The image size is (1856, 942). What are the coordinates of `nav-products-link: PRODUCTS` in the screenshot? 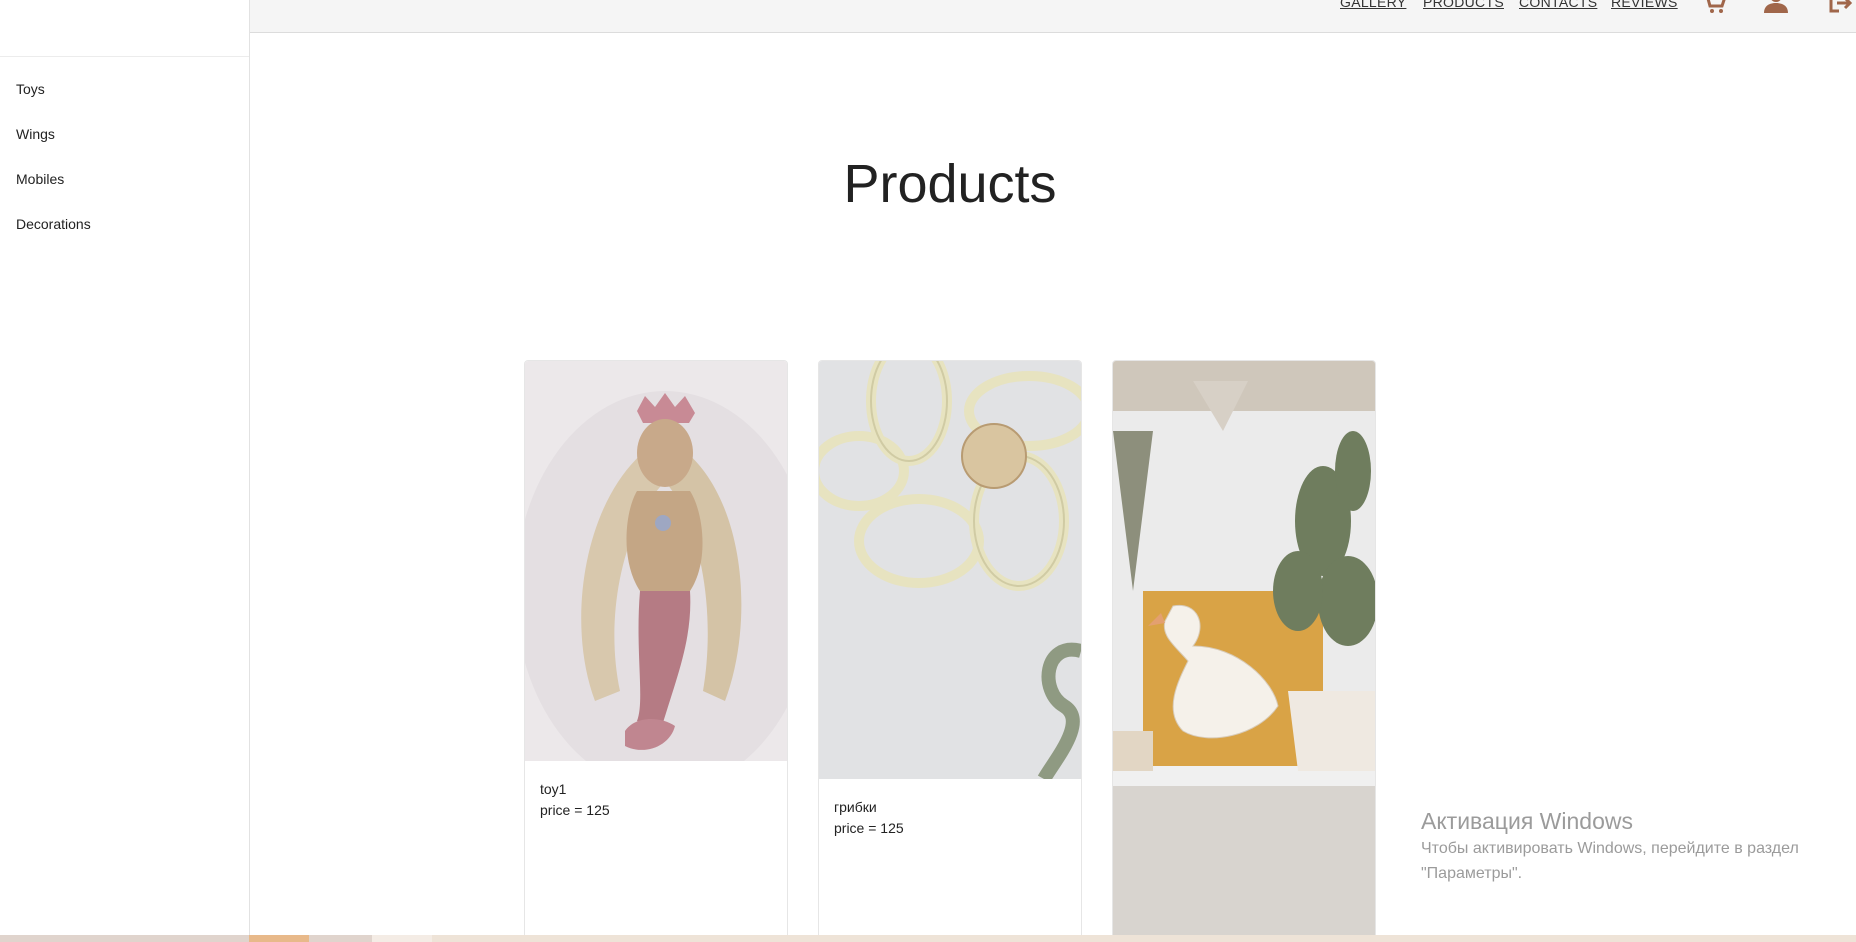 It's located at (1463, 5).